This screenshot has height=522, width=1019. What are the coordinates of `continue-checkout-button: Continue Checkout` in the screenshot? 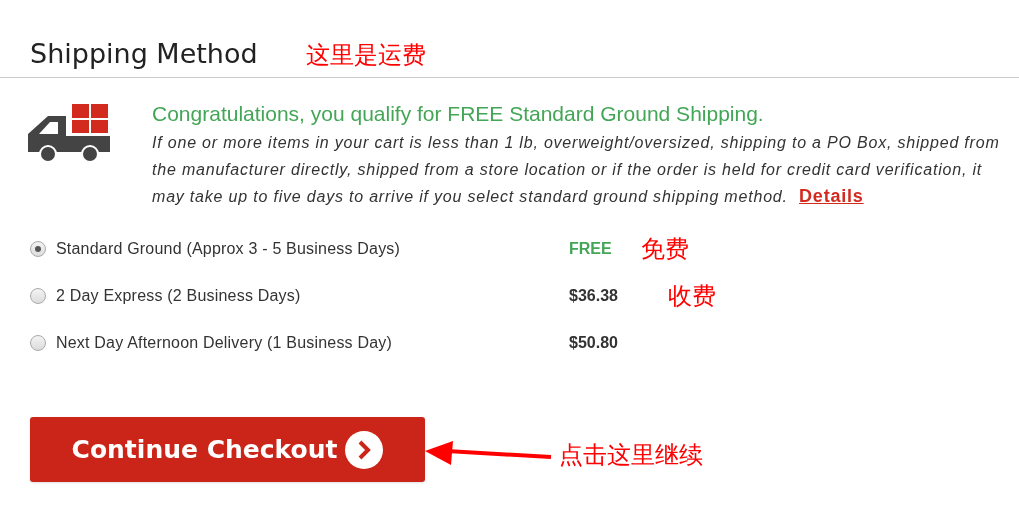 It's located at (227, 449).